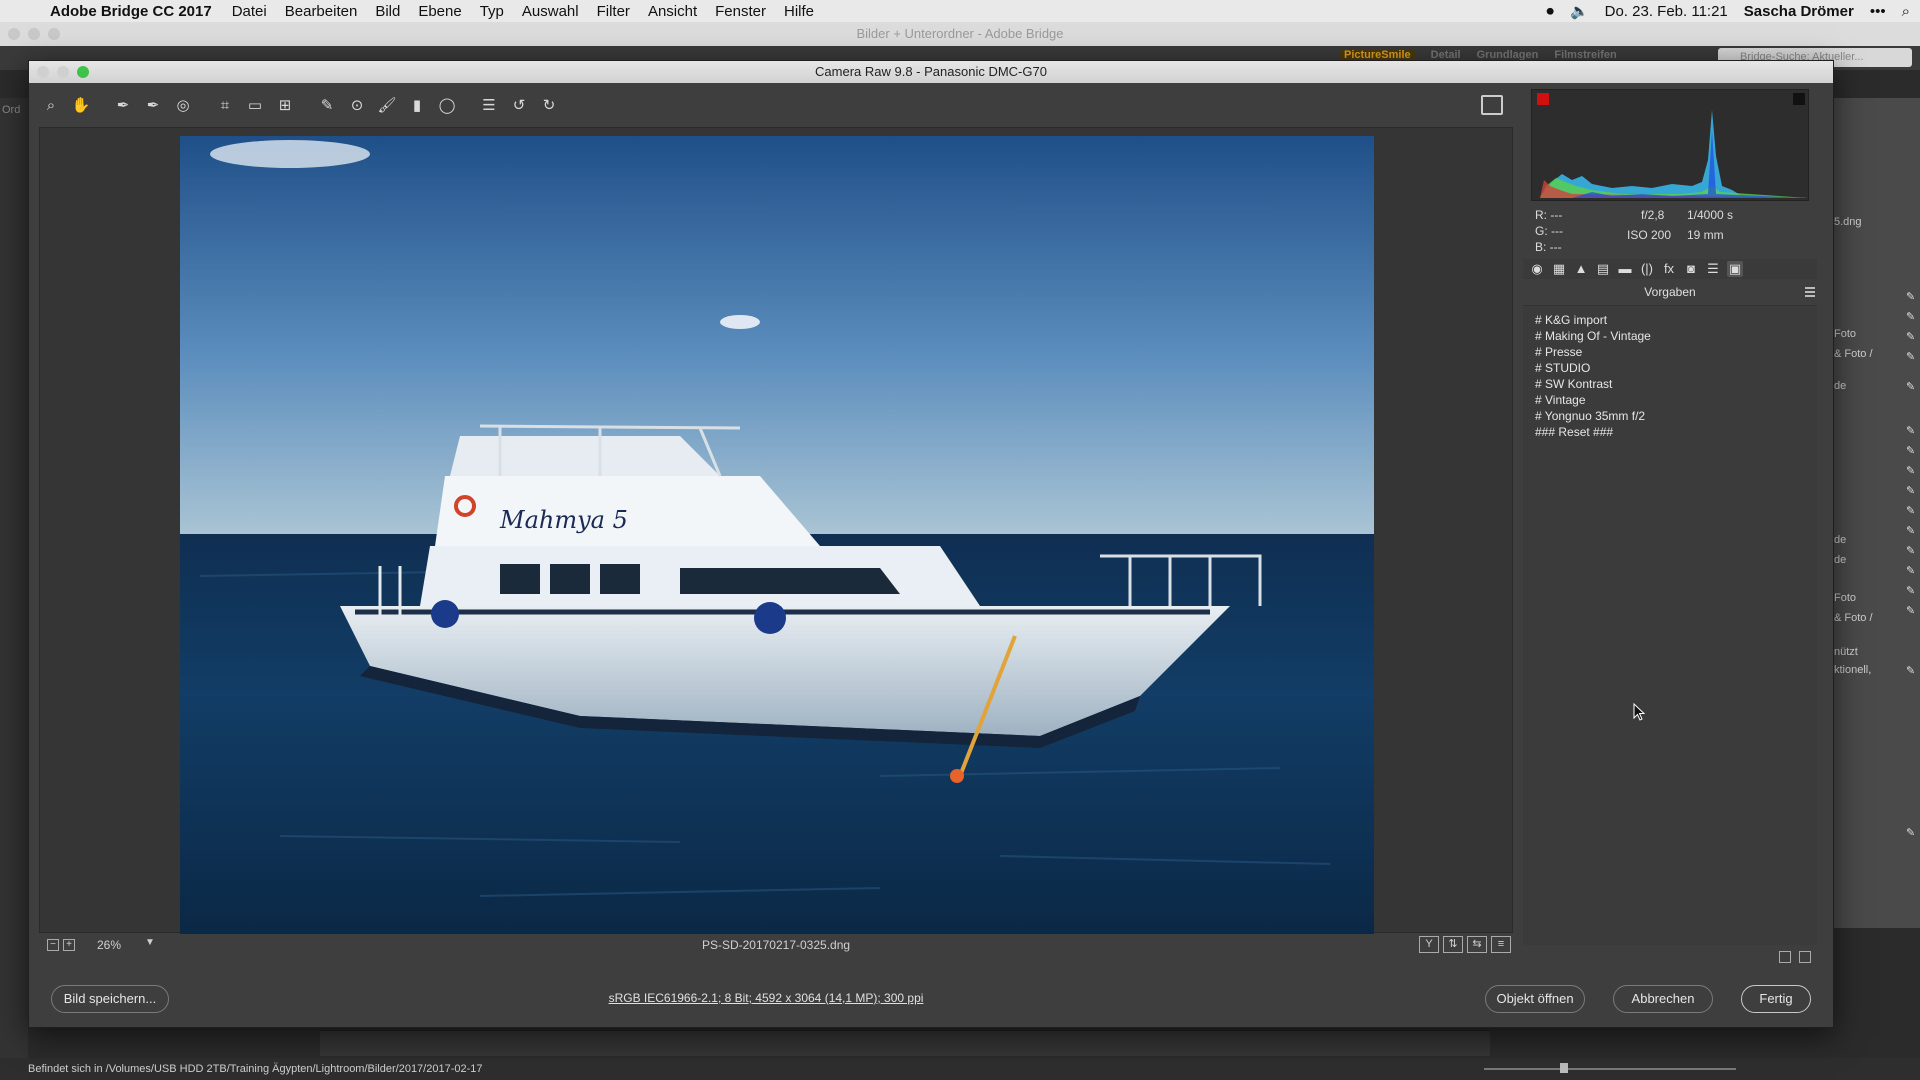  I want to click on targeted-adjustment-tool-icon: ◎, so click(183, 105).